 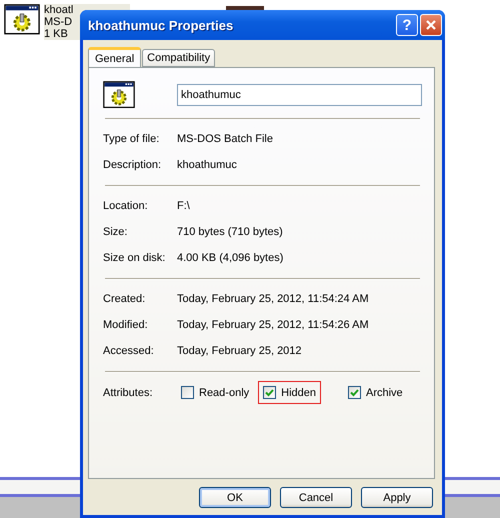 What do you see at coordinates (179, 58) in the screenshot?
I see `tab: Compatibility` at bounding box center [179, 58].